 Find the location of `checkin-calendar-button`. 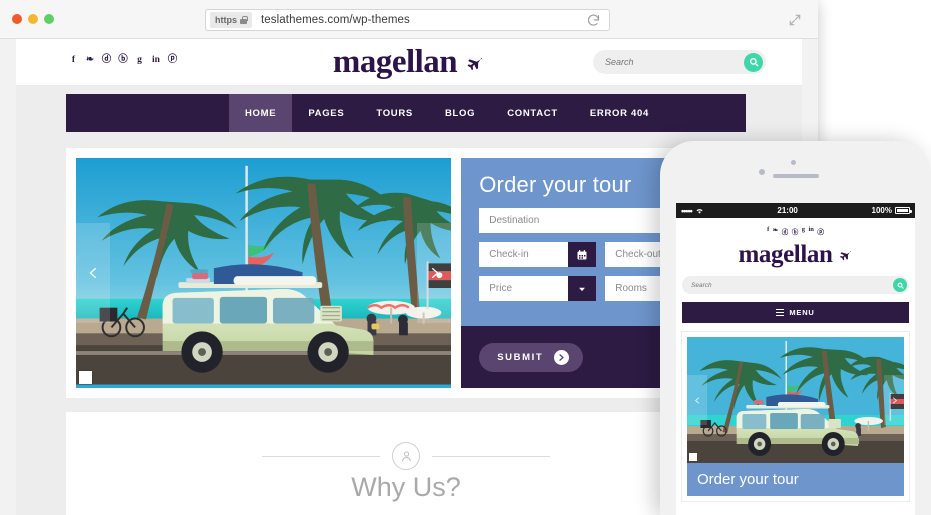

checkin-calendar-button is located at coordinates (582, 254).